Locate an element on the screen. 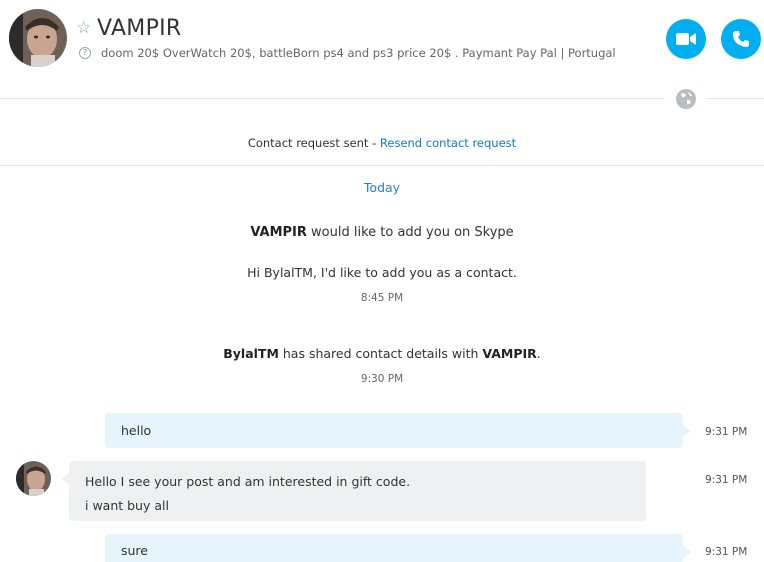 This screenshot has height=562, width=764. system-text-end: . is located at coordinates (538, 353).